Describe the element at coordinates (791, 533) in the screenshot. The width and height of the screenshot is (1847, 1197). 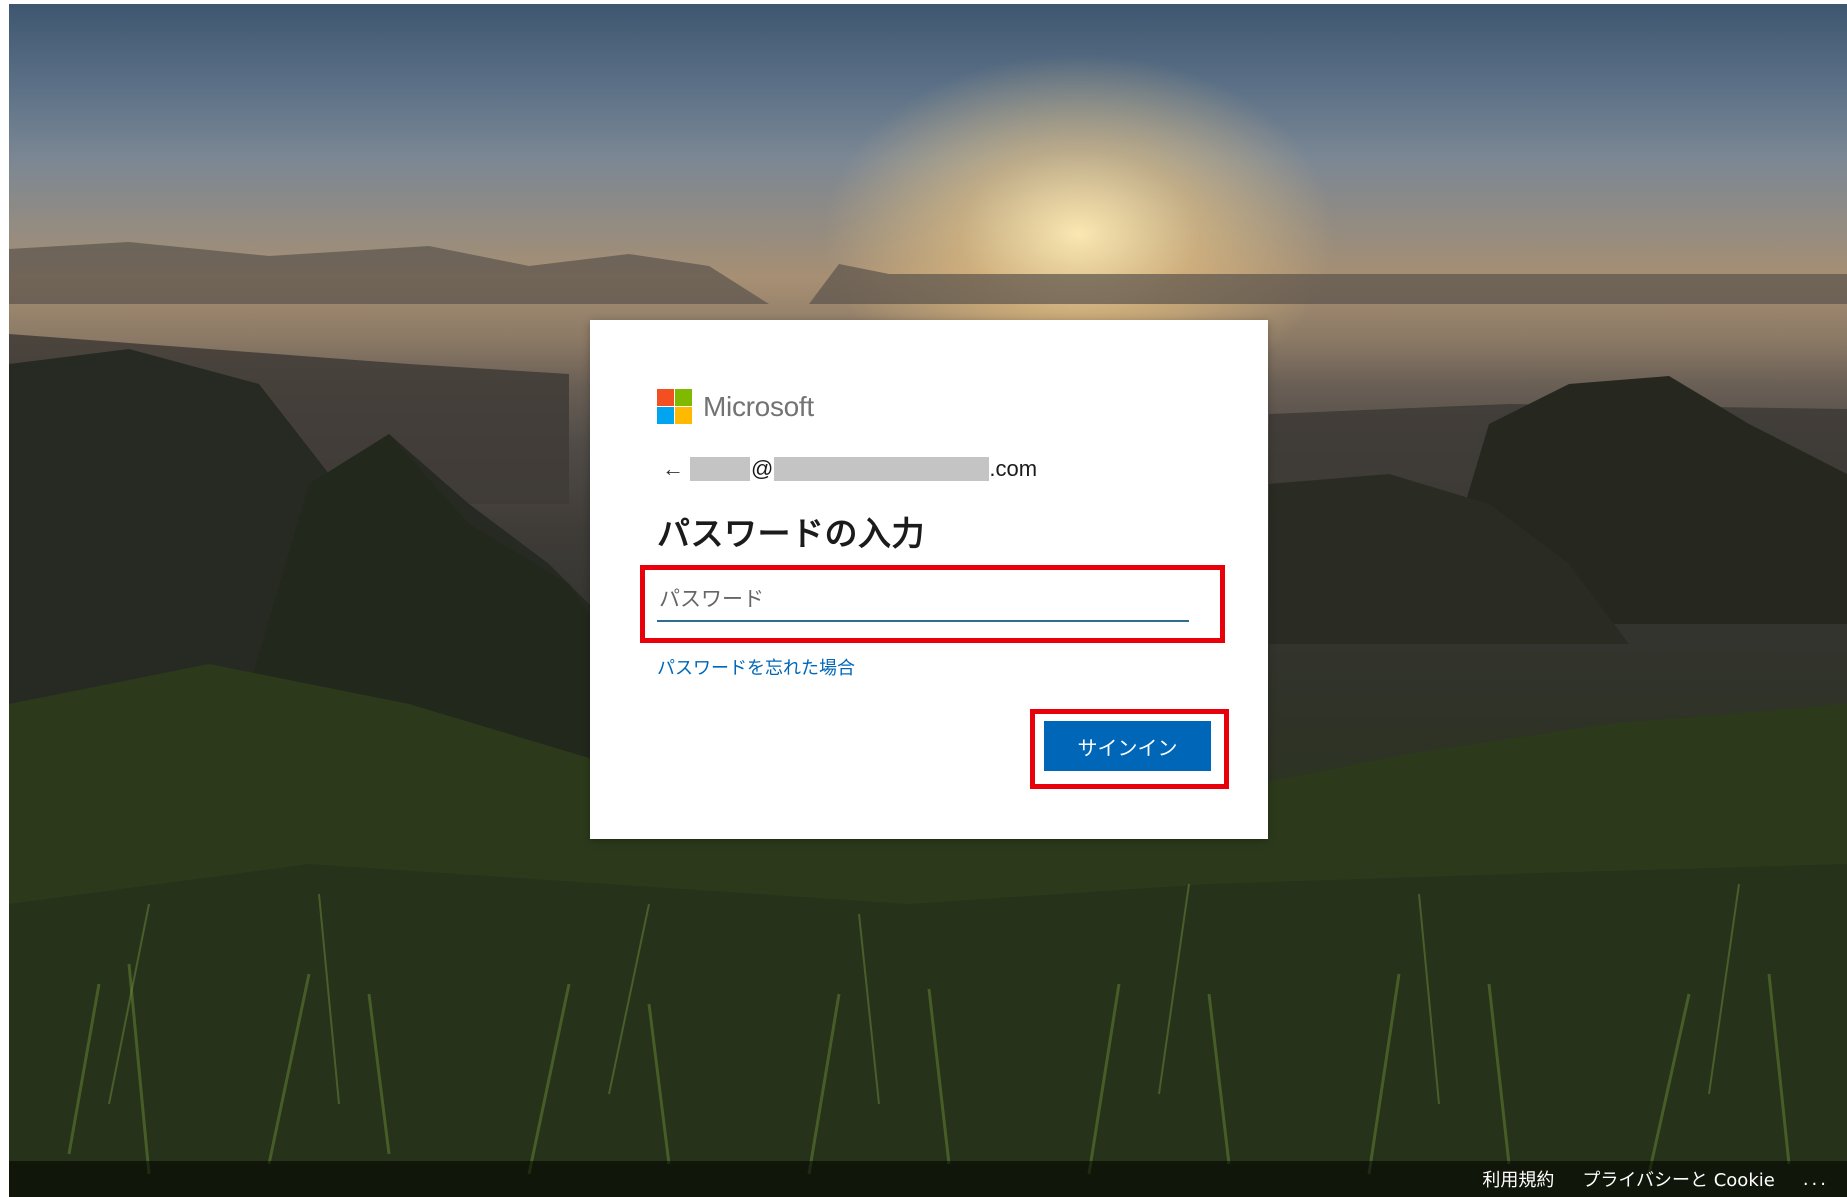
I see `page-title: パスワードの入力` at that location.